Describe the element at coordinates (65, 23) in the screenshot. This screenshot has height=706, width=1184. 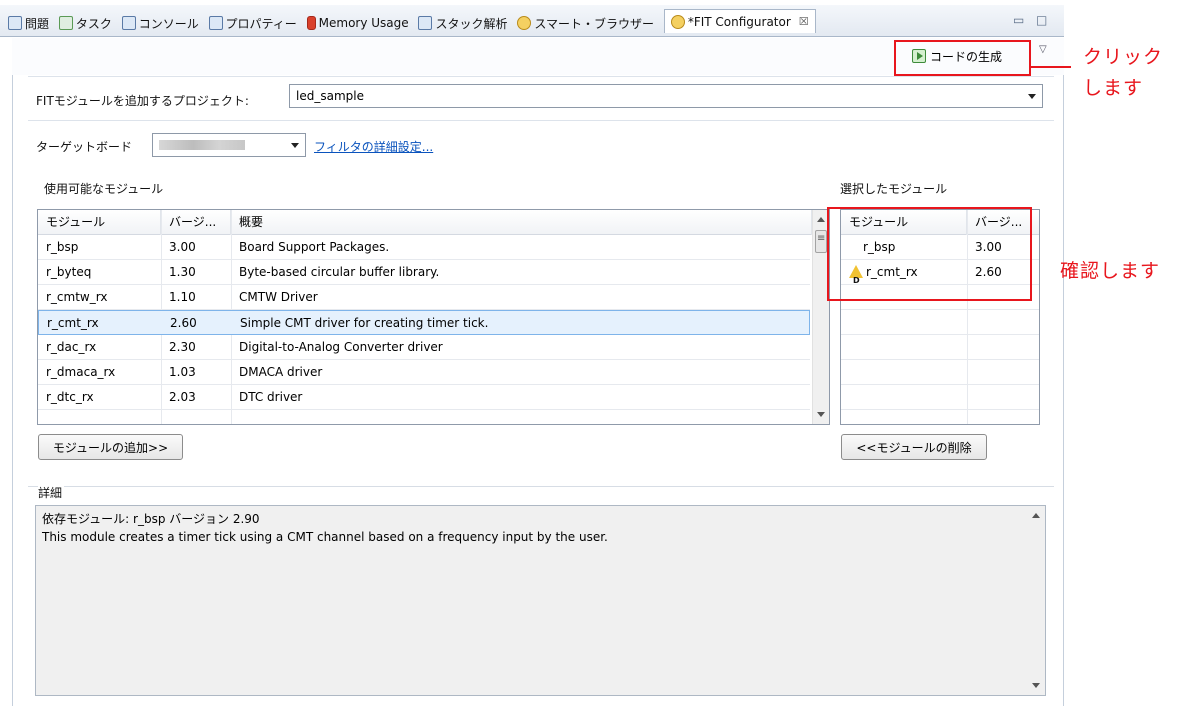
I see `tasks-icon` at that location.